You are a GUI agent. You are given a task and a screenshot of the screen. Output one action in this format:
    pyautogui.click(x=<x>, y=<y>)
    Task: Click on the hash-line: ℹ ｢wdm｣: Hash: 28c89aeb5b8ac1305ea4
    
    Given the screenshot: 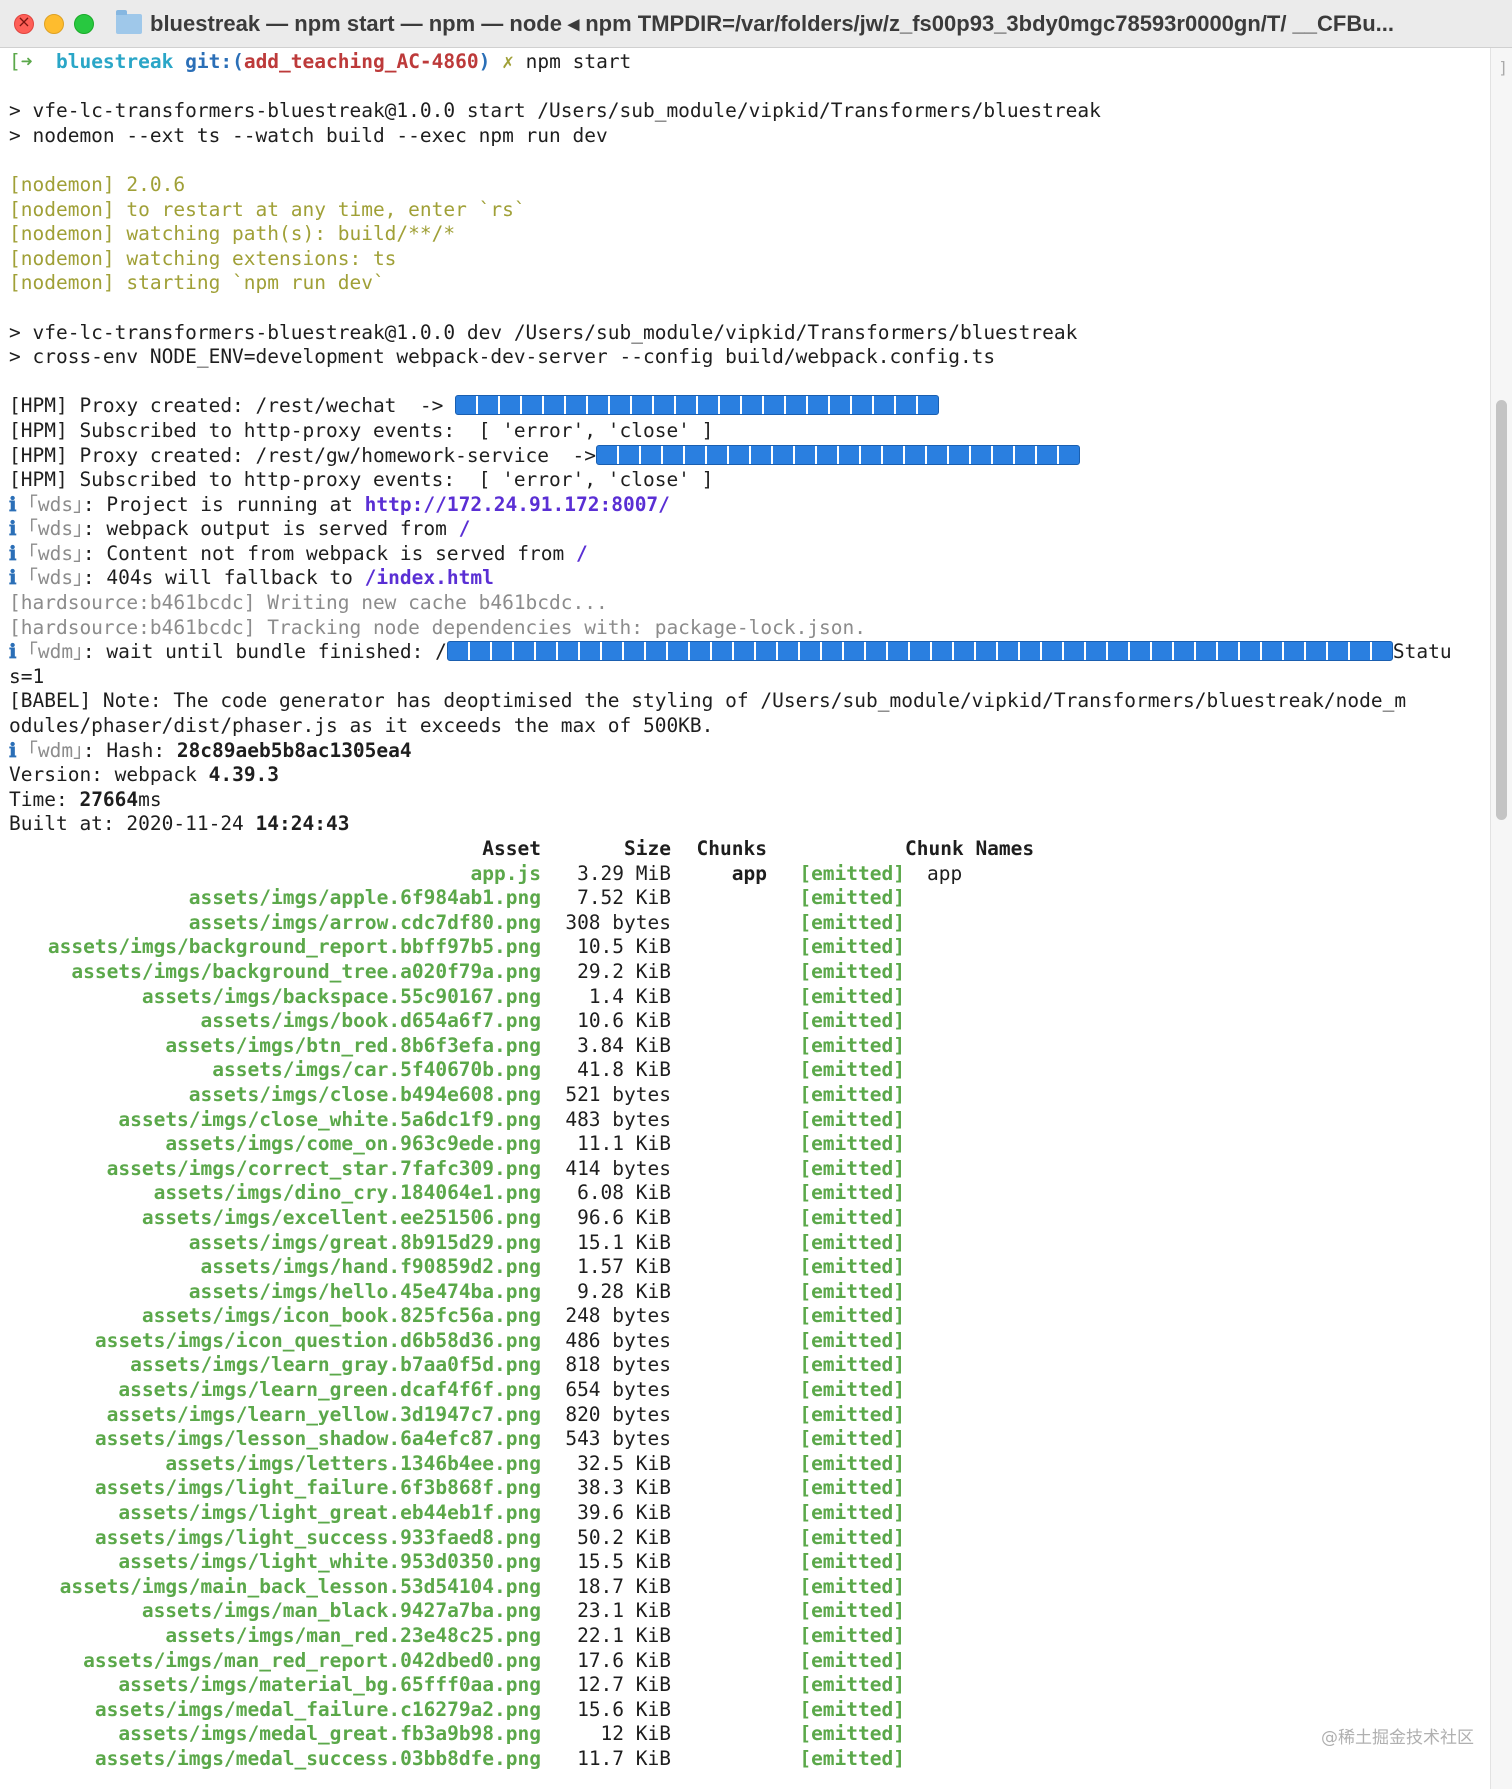 What is the action you would take?
    pyautogui.click(x=210, y=750)
    